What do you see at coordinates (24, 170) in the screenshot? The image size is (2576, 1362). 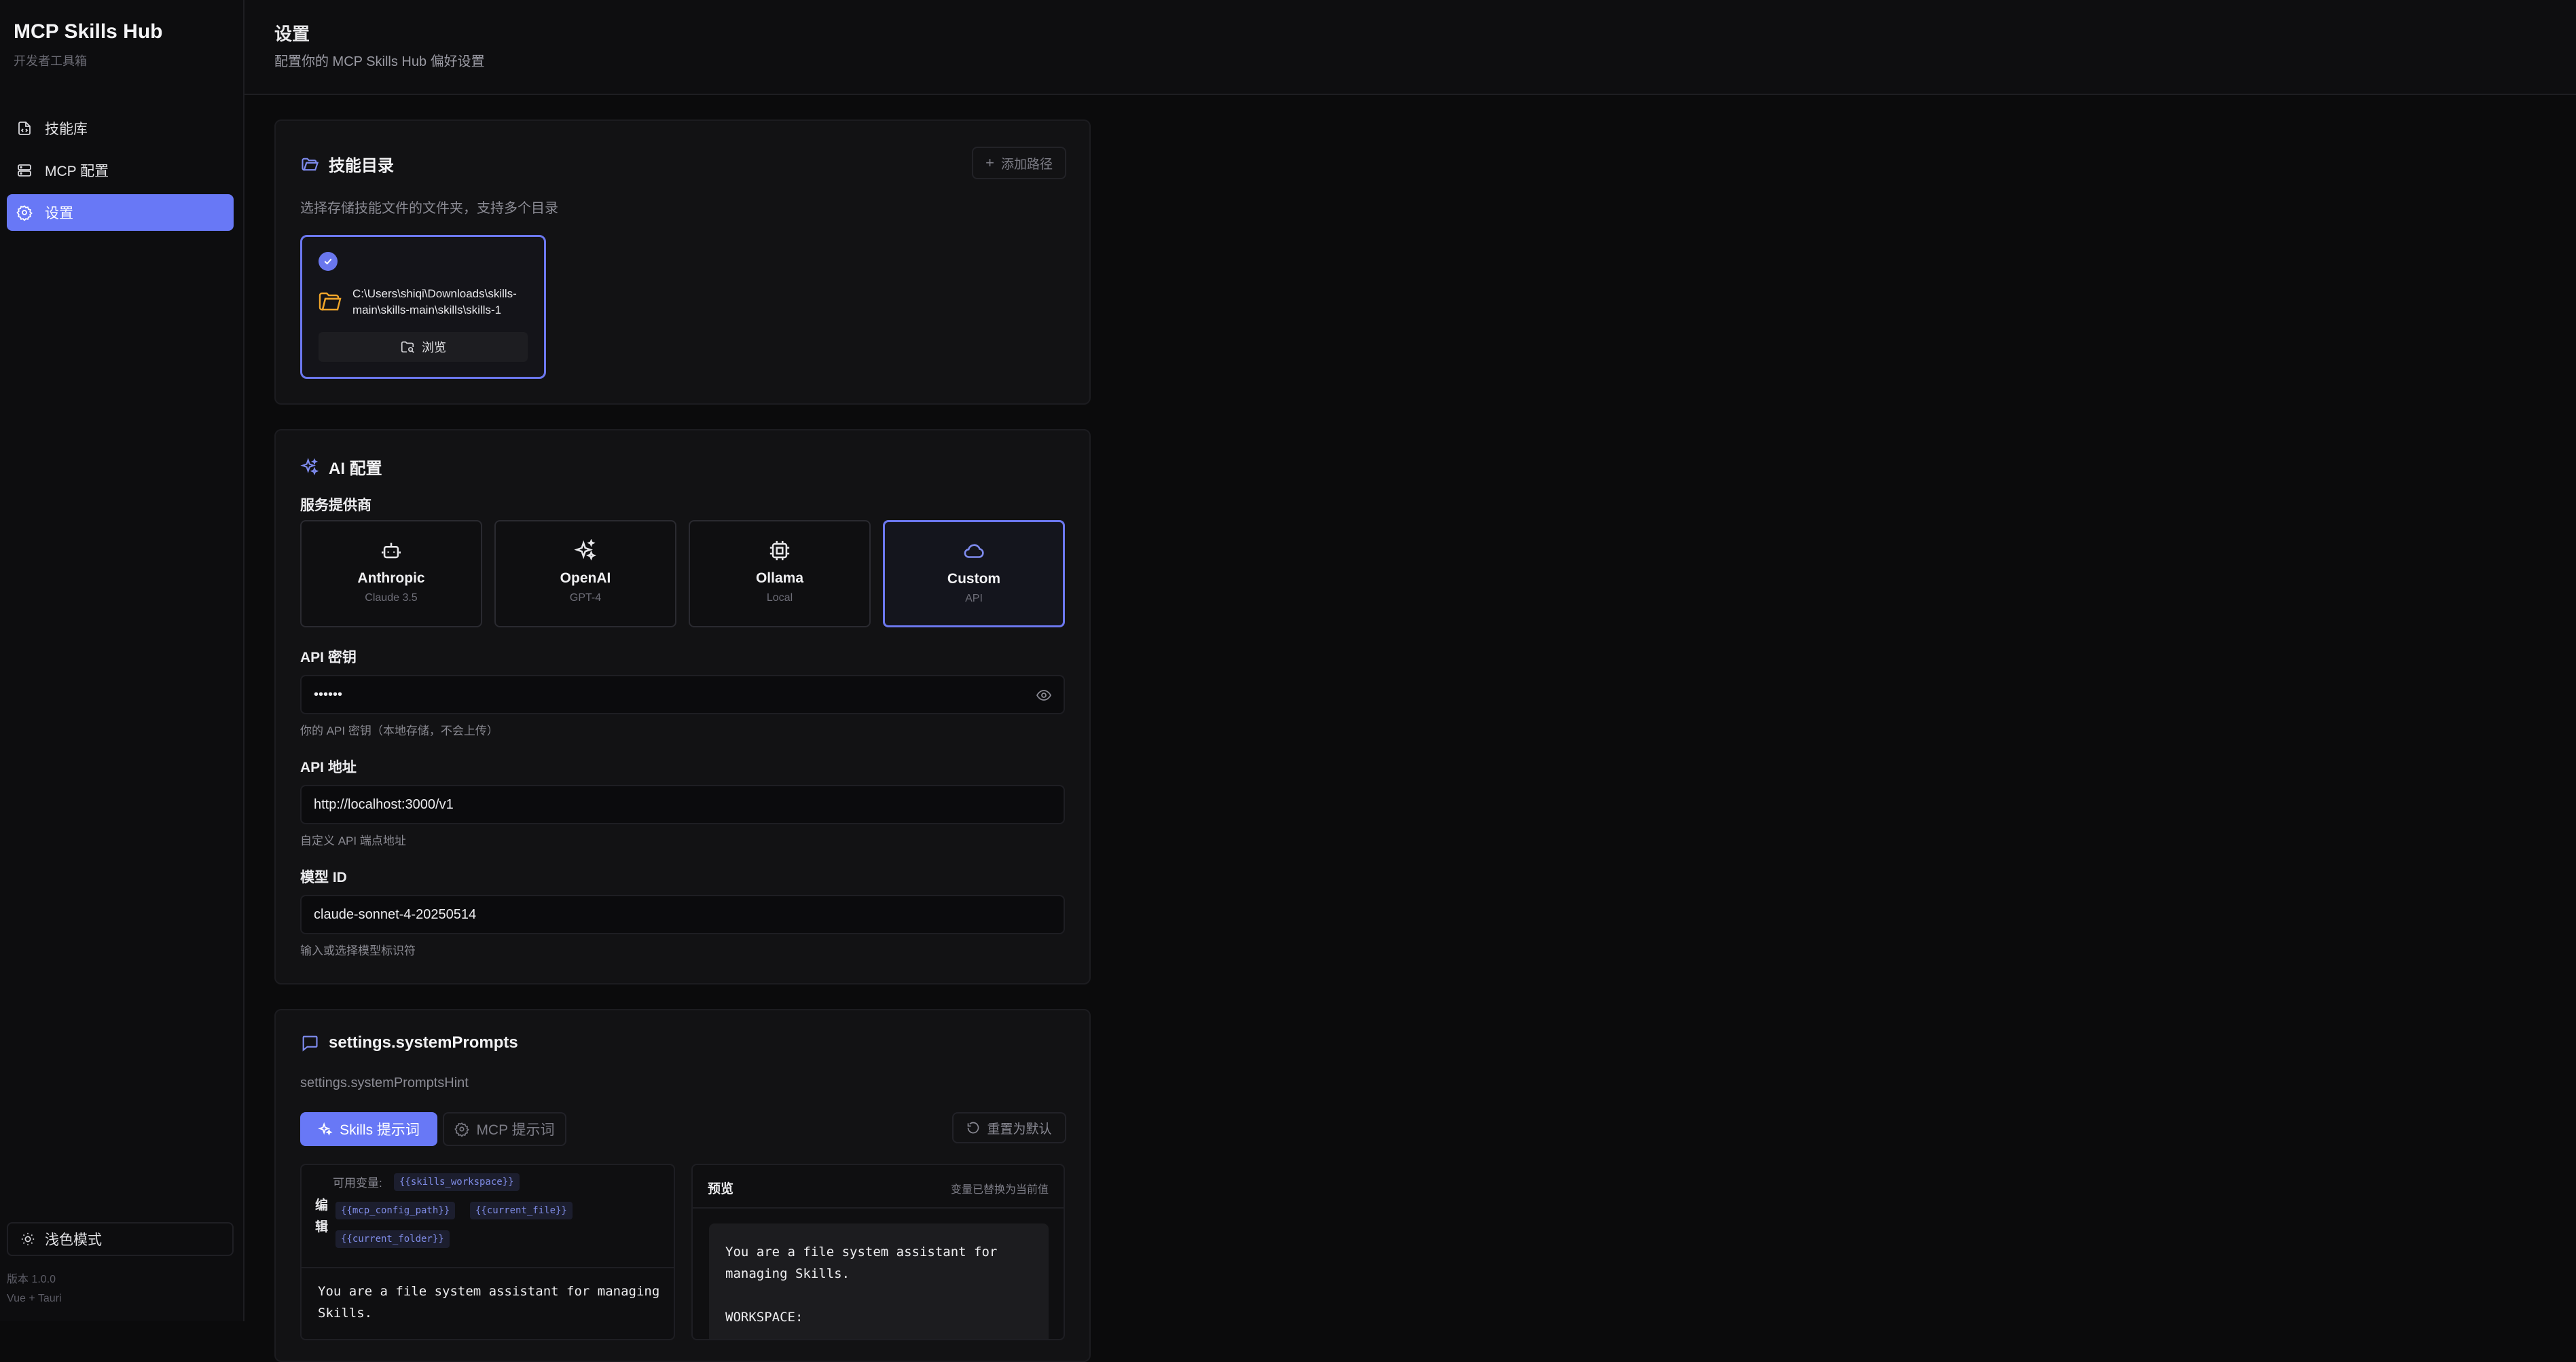 I see `server-icon` at bounding box center [24, 170].